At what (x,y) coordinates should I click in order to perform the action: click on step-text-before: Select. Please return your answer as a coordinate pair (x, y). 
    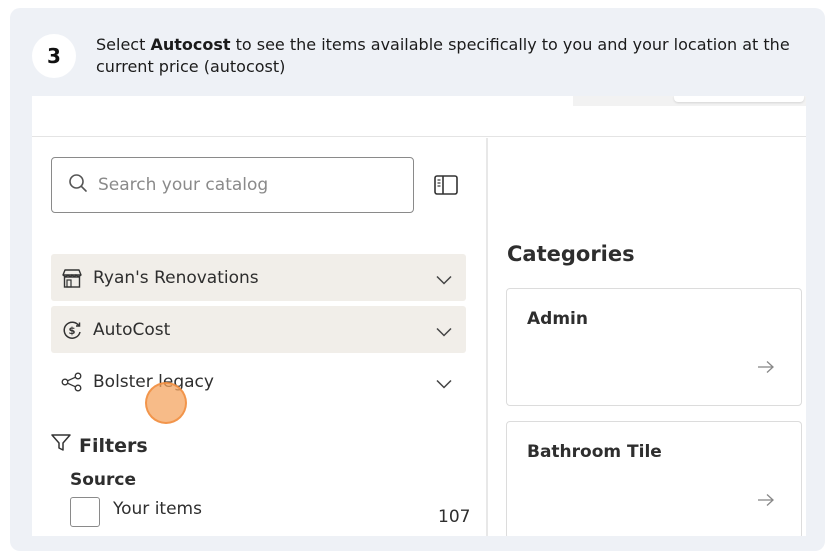
    Looking at the image, I should click on (123, 44).